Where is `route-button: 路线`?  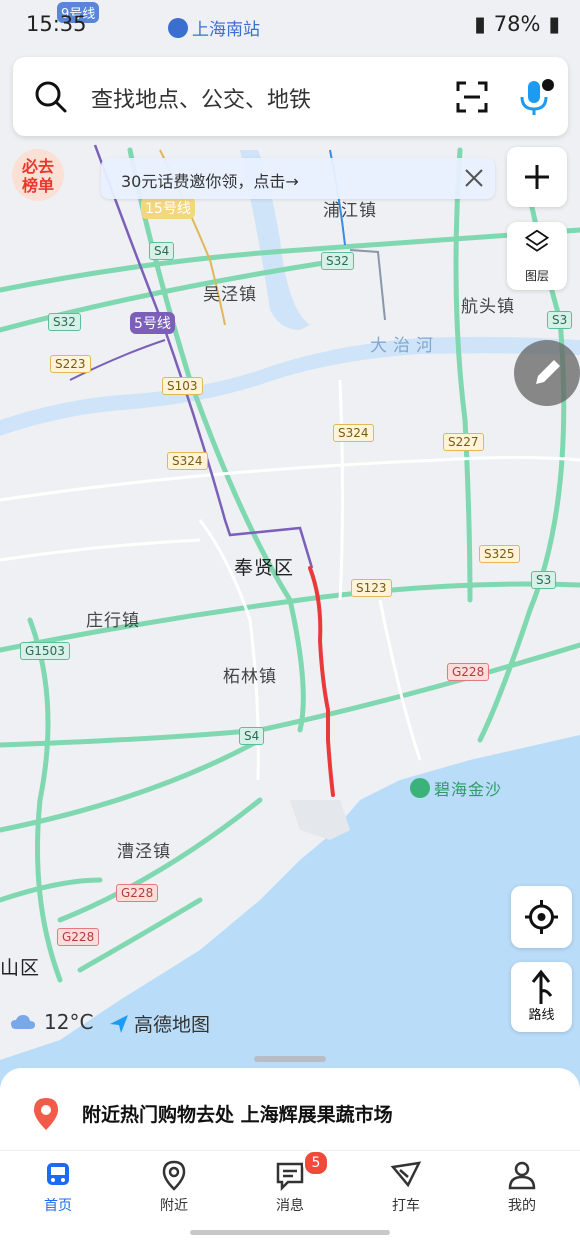
route-button: 路线 is located at coordinates (541, 997).